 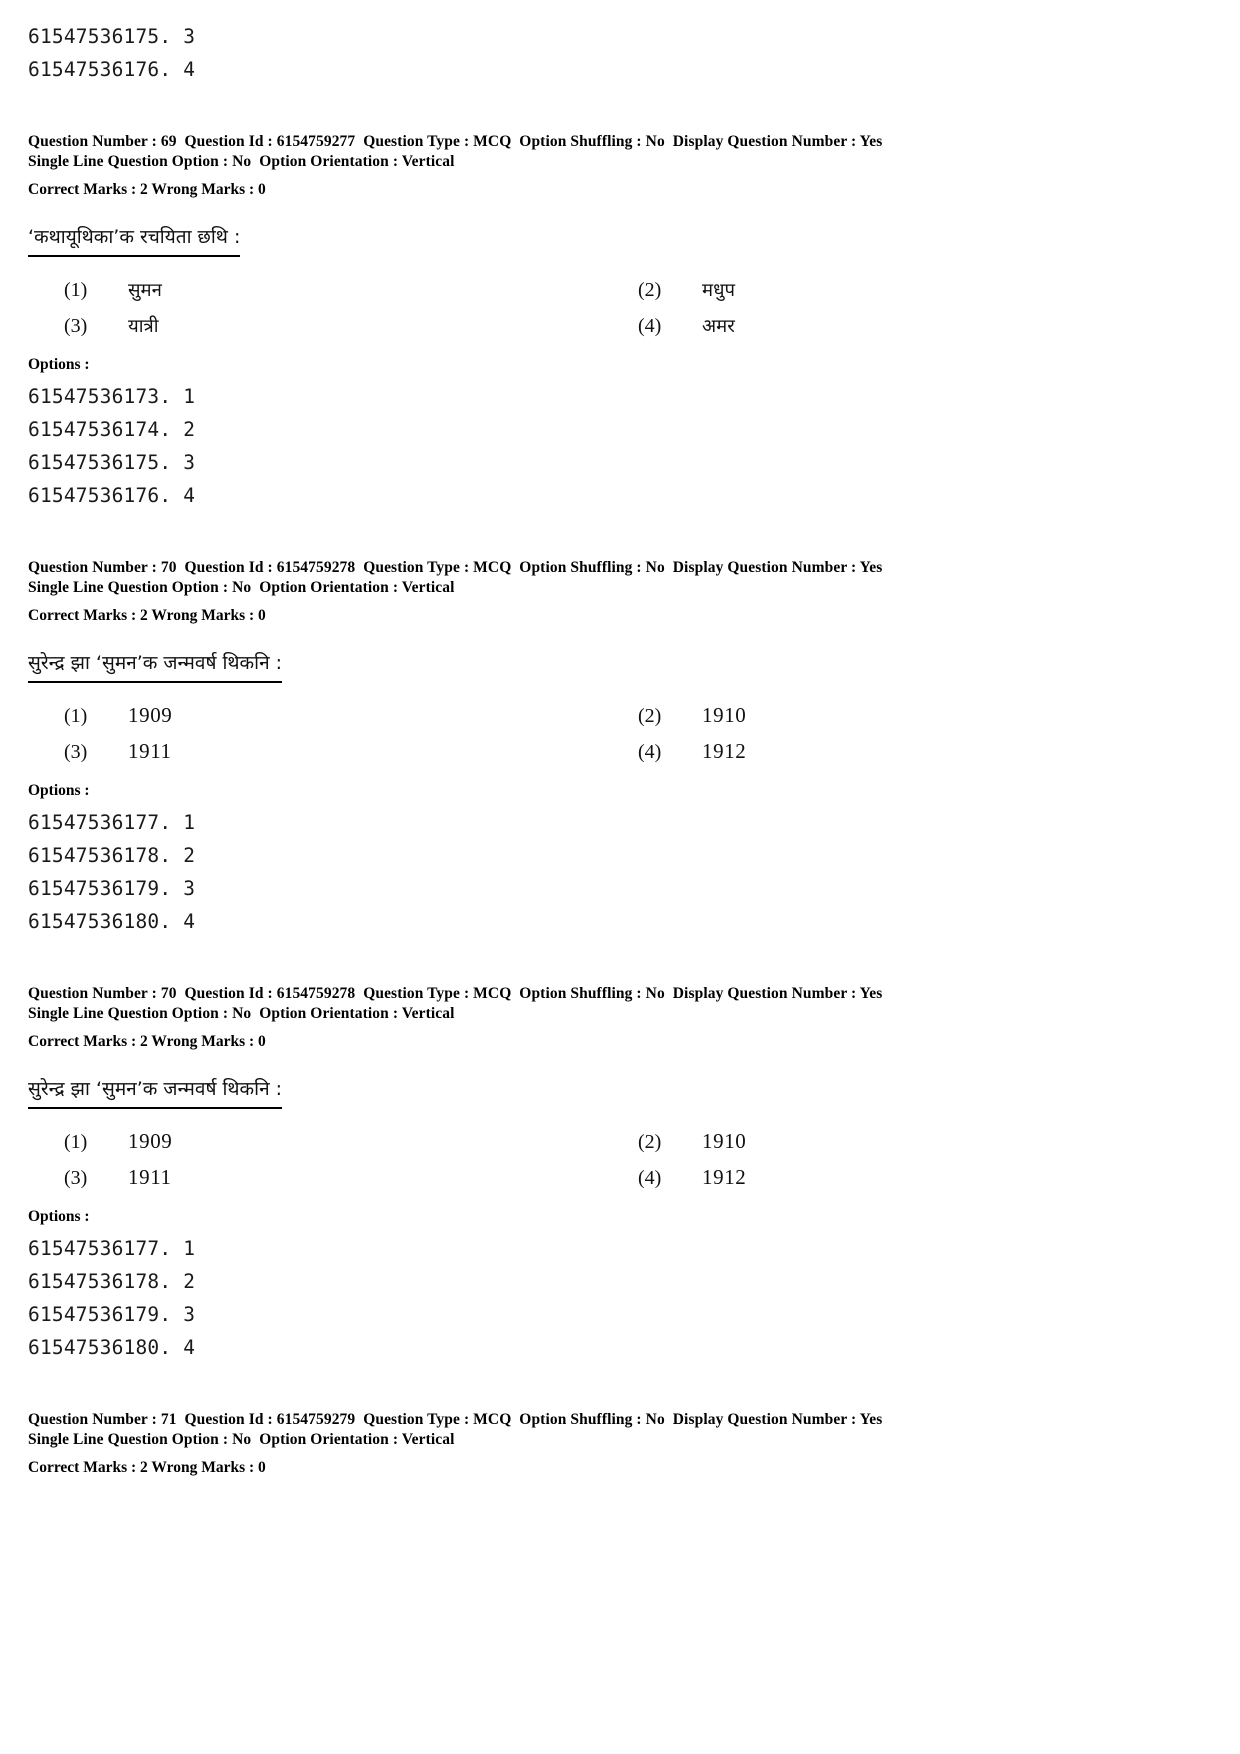 I want to click on choice-option-4: (4) अमर, so click(x=916, y=325).